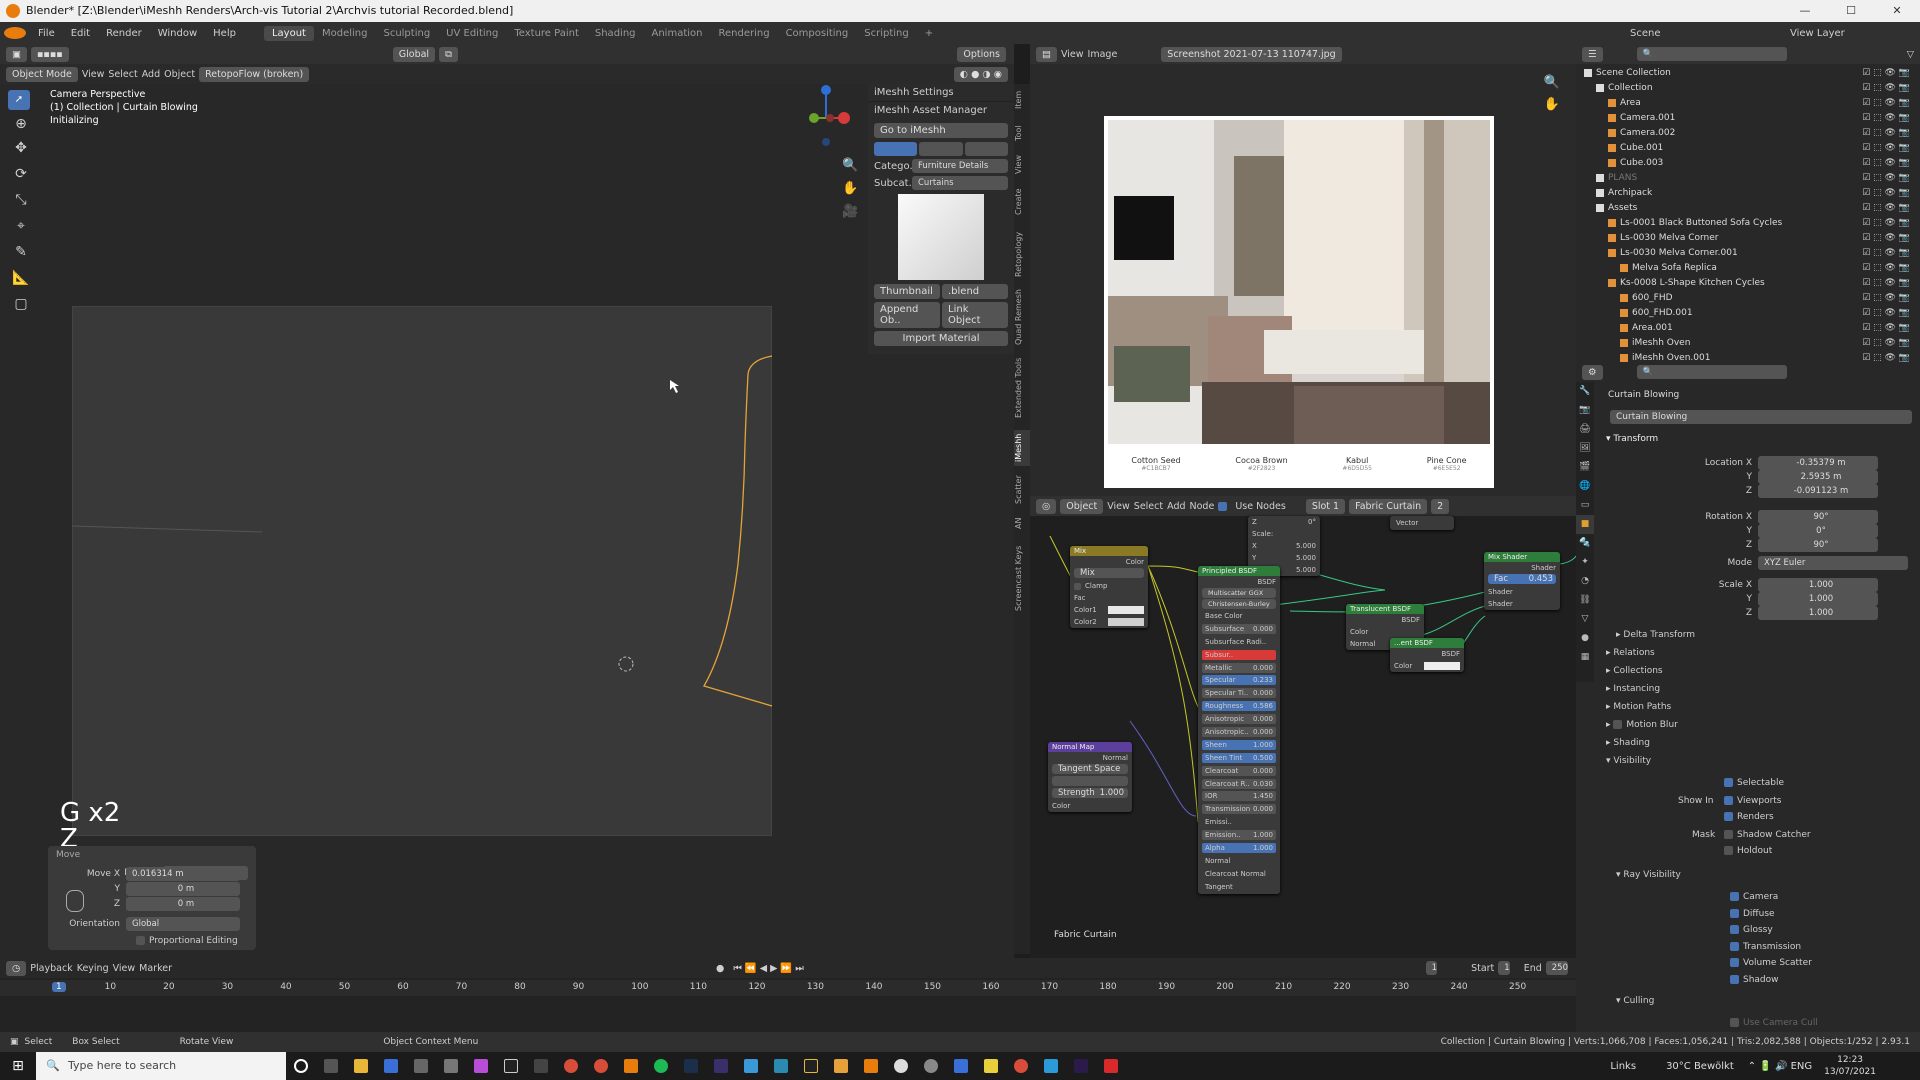  What do you see at coordinates (1748, 283) in the screenshot?
I see `outliner-row: Ks-0008 L-Shape Kitchen Cycles ☑ ⬚ 👁 📷` at bounding box center [1748, 283].